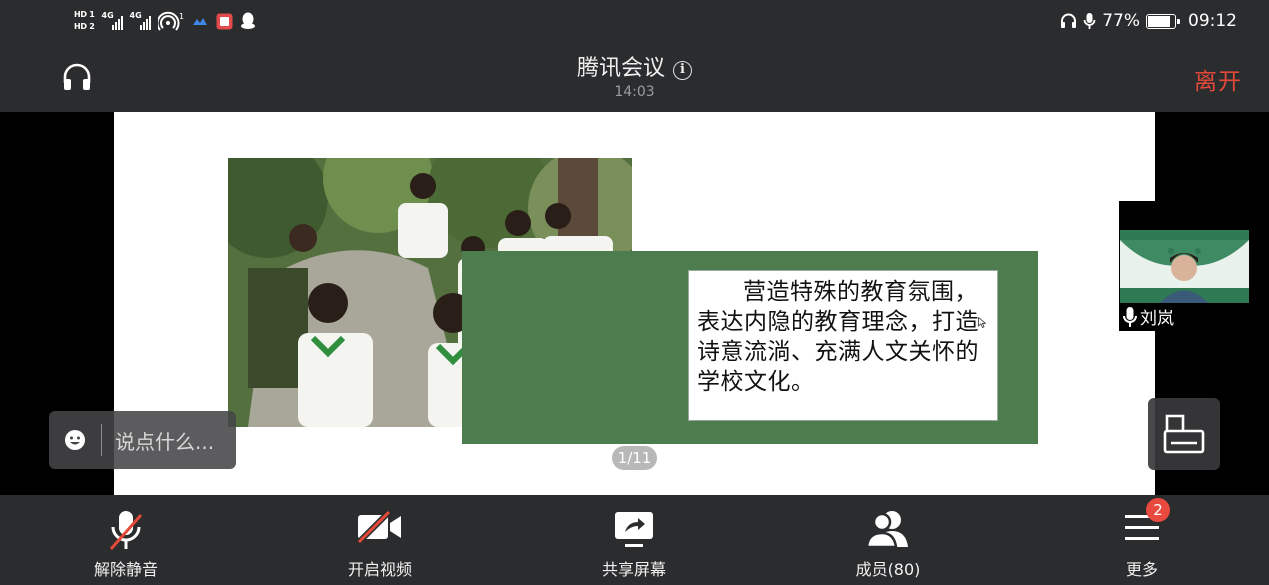  I want to click on meeting-duration: 14:03, so click(634, 92).